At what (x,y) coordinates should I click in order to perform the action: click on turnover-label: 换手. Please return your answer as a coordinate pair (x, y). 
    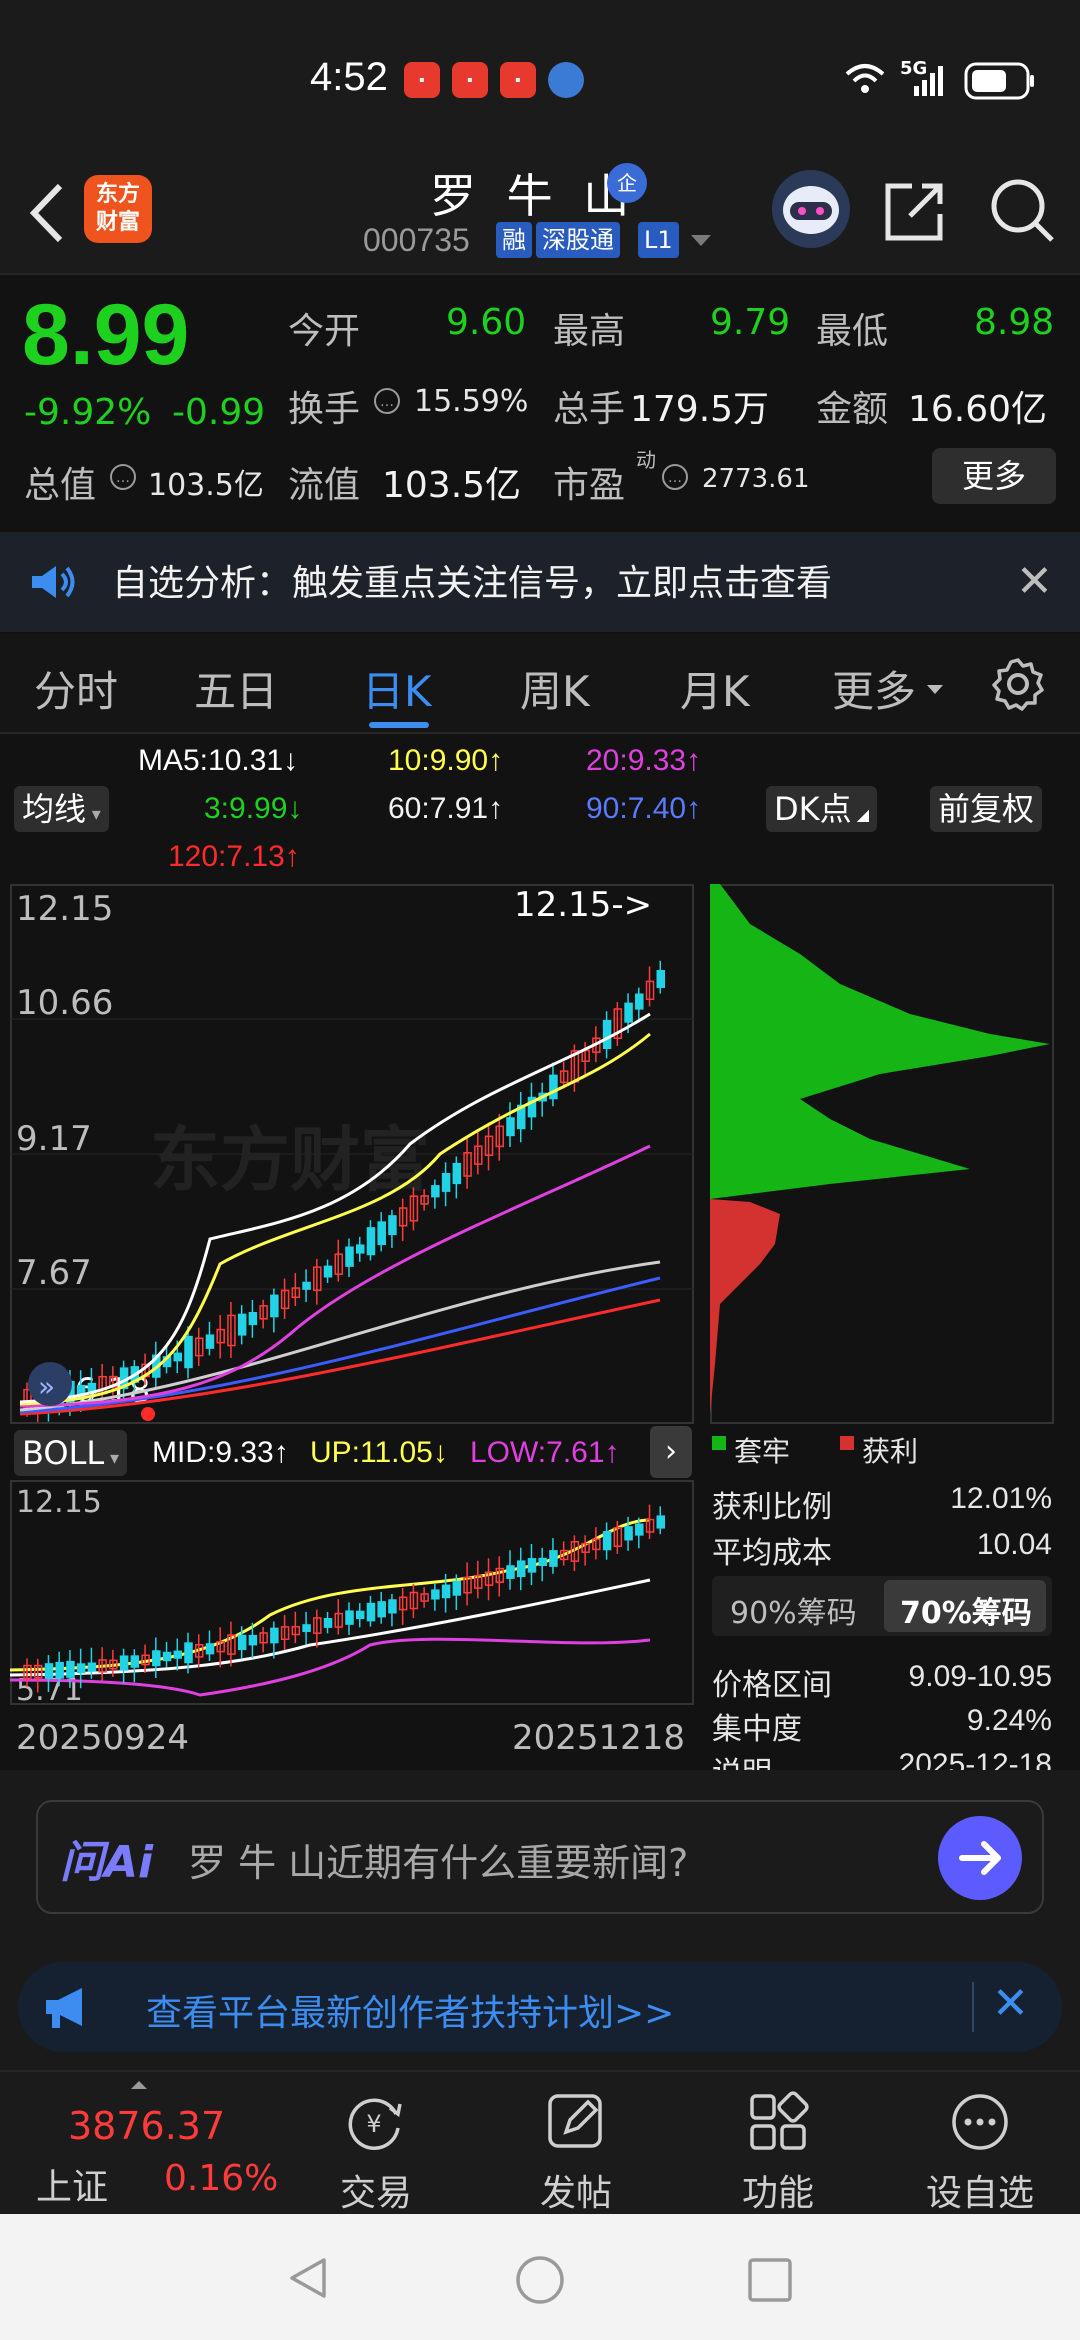
    Looking at the image, I should click on (324, 409).